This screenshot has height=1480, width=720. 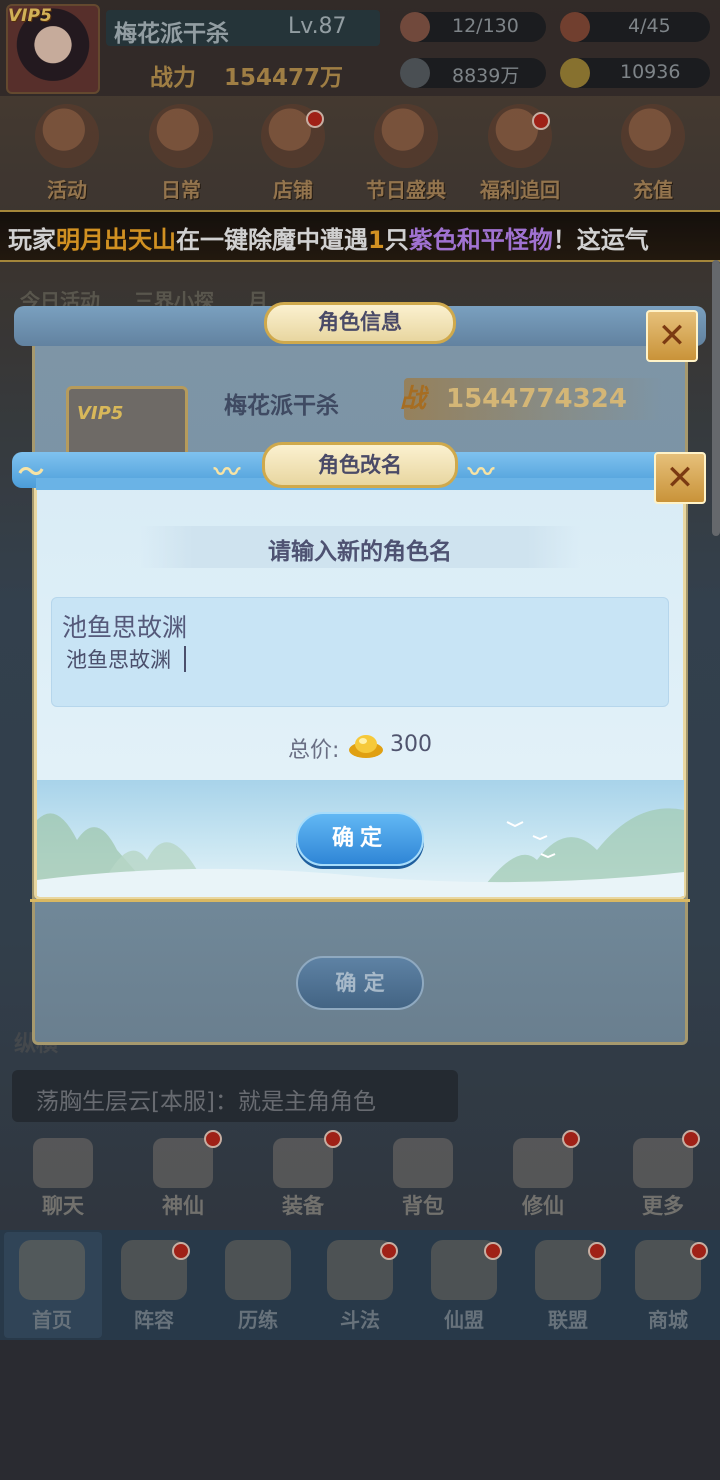 What do you see at coordinates (536, 399) in the screenshot?
I see `role-info-power: 1544774324` at bounding box center [536, 399].